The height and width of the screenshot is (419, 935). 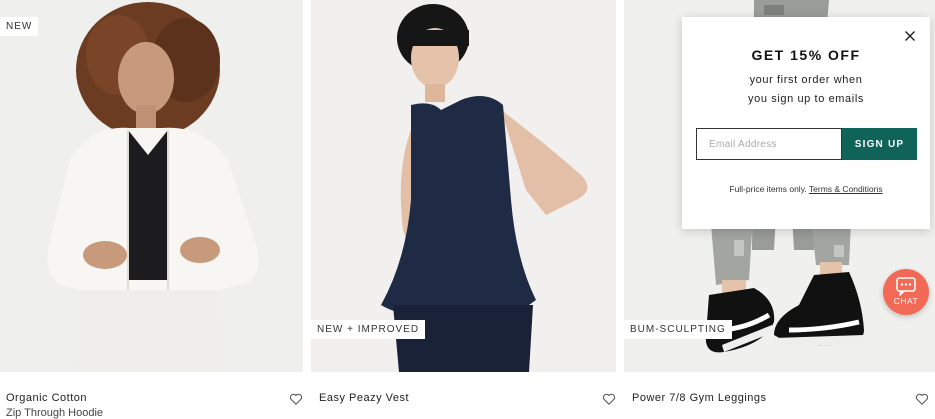 I want to click on email-field, so click(x=769, y=144).